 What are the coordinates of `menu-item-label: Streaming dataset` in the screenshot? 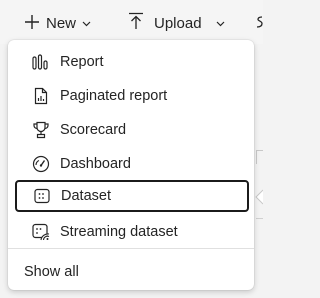 It's located at (119, 232).